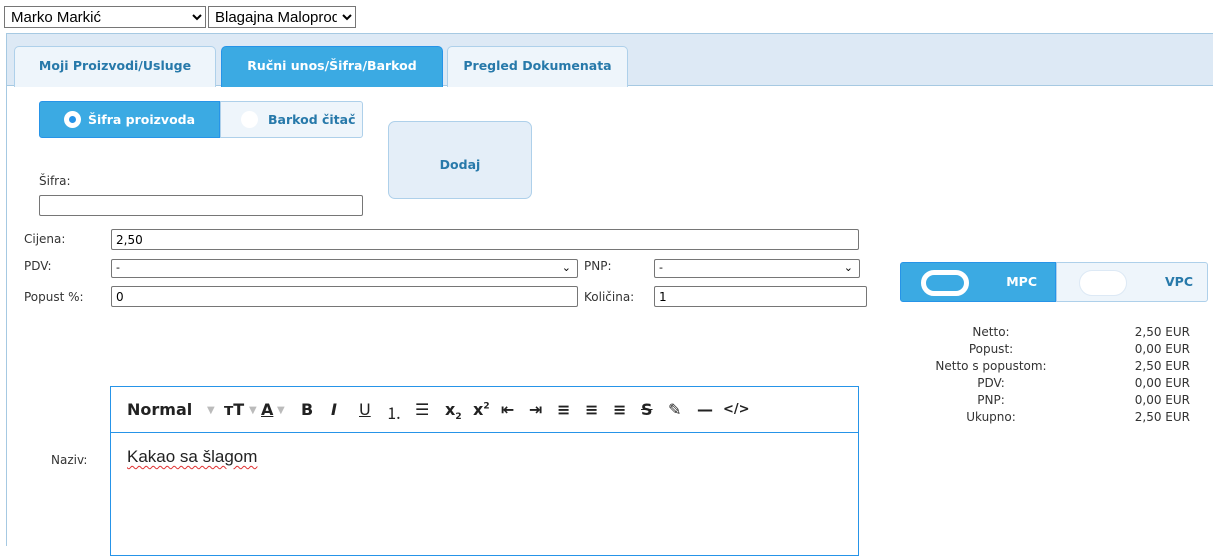 Image resolution: width=1213 pixels, height=556 pixels. Describe the element at coordinates (55, 181) in the screenshot. I see `sifra-label: Šifra:` at that location.